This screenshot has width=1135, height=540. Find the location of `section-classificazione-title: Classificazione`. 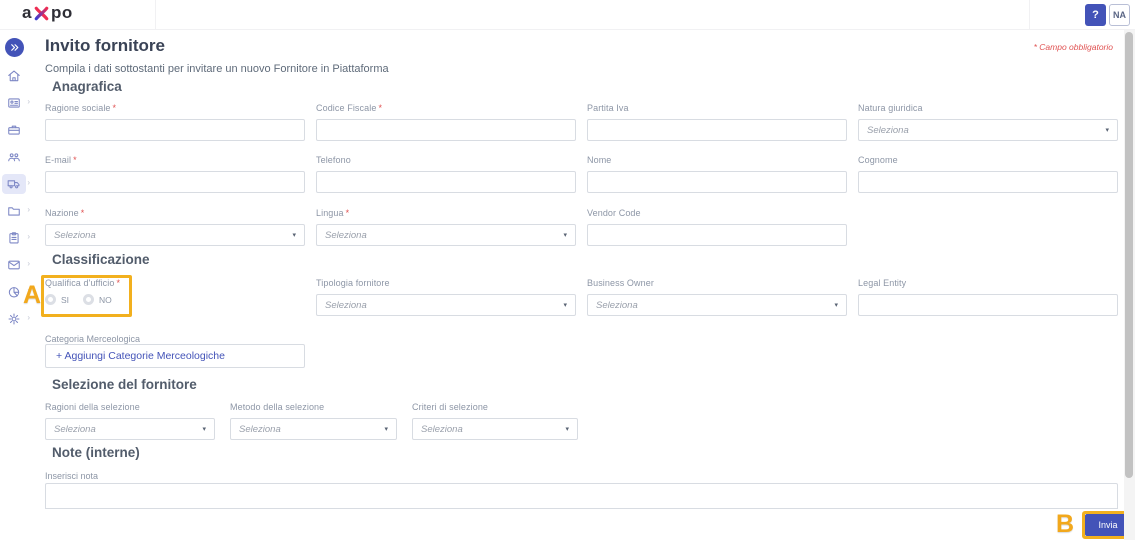

section-classificazione-title: Classificazione is located at coordinates (101, 259).